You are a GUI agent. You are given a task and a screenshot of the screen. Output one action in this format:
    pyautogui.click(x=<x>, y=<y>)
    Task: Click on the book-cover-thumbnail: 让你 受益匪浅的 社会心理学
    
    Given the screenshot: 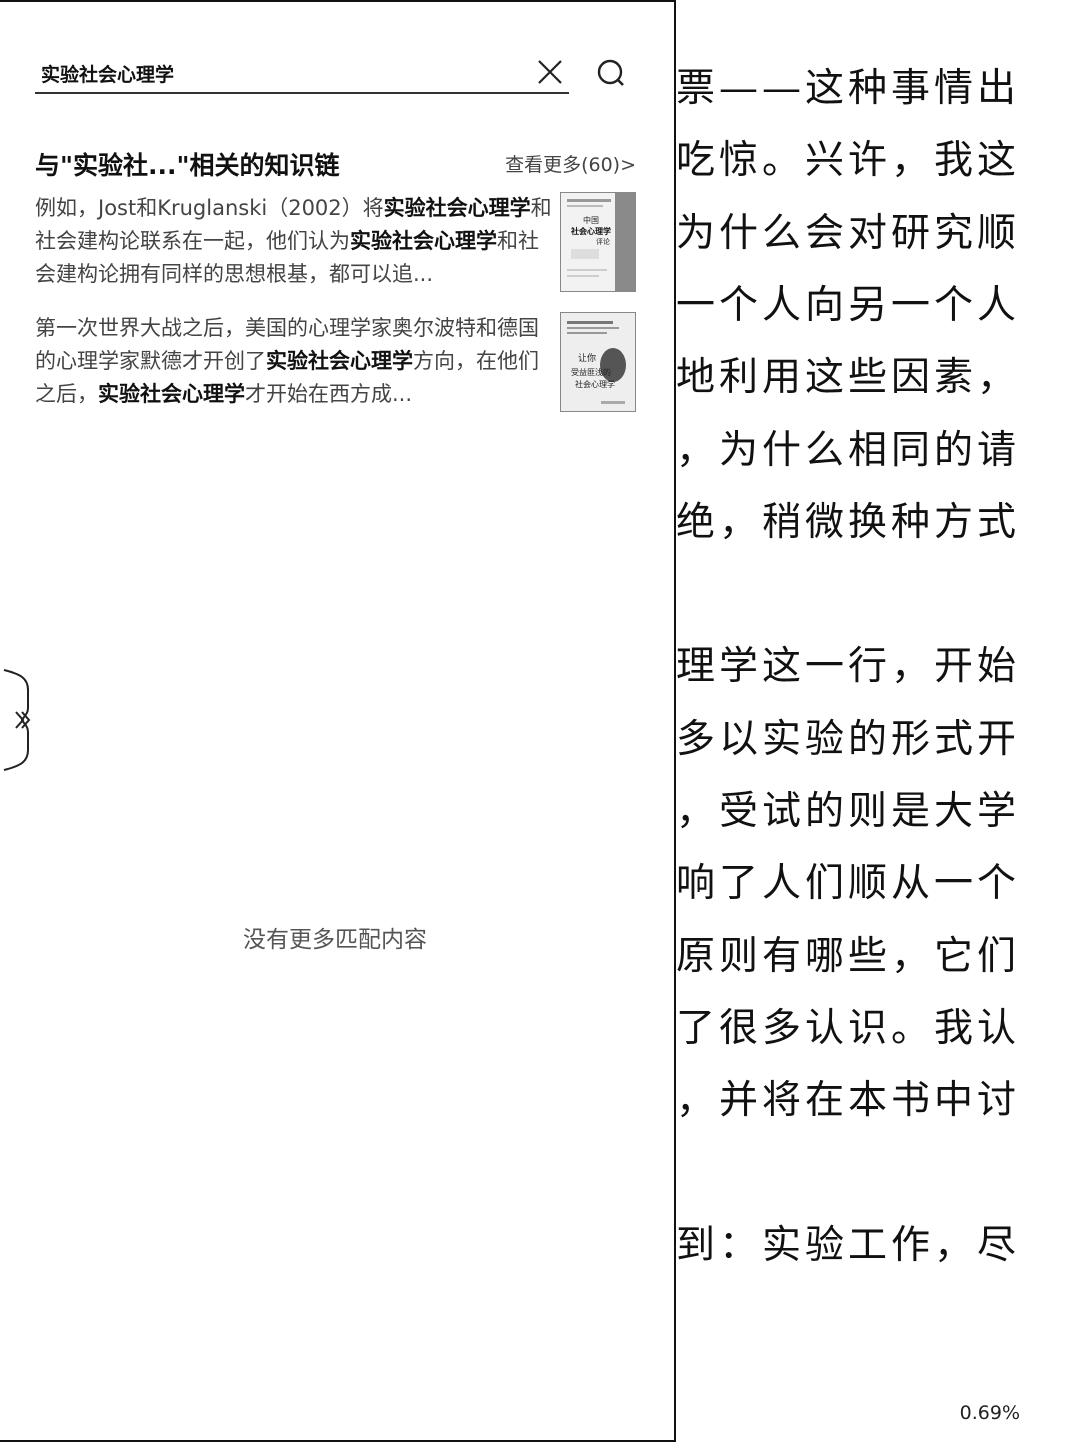 What is the action you would take?
    pyautogui.click(x=598, y=362)
    